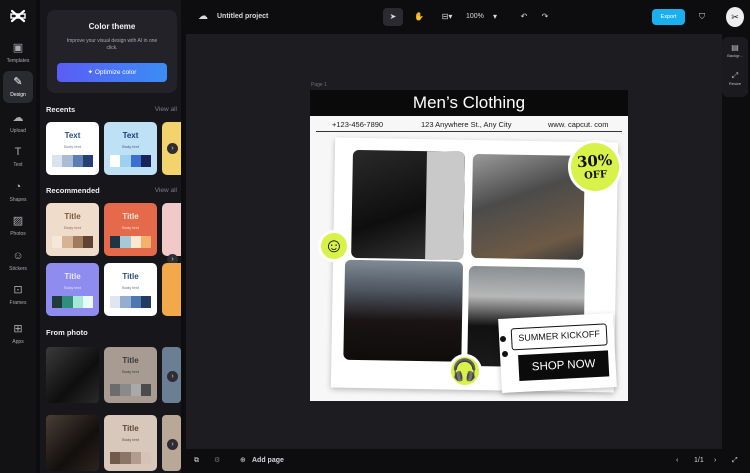  I want to click on from-photo-theme-card-2: Title Body text, so click(130, 443).